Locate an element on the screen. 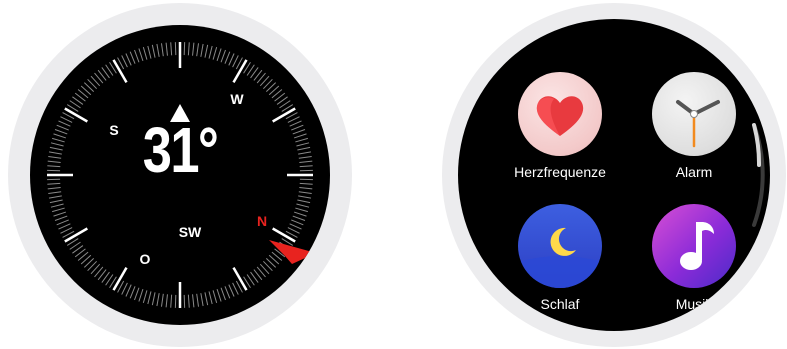 This screenshot has width=787, height=349. direction-label-sw: SW is located at coordinates (190, 232).